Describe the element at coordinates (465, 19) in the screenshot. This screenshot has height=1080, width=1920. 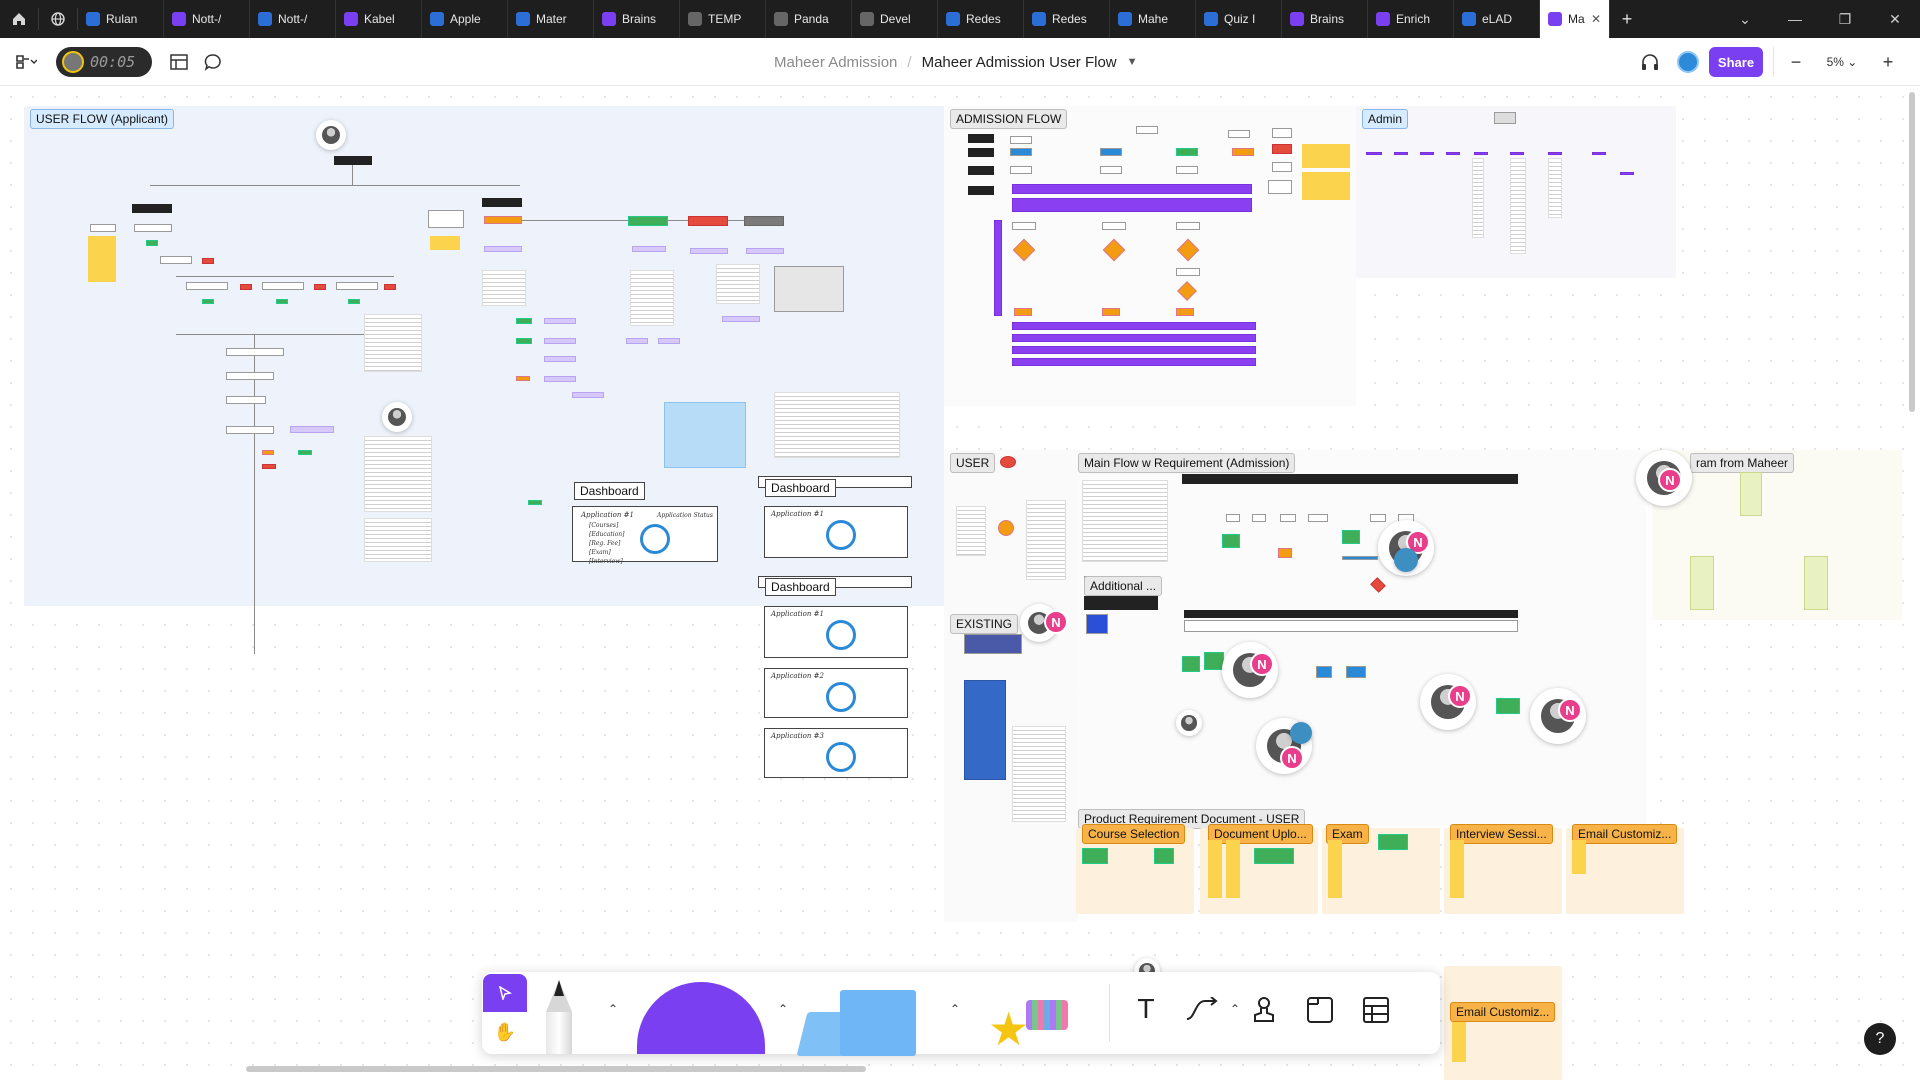
I see `browser-tab: Apple` at that location.